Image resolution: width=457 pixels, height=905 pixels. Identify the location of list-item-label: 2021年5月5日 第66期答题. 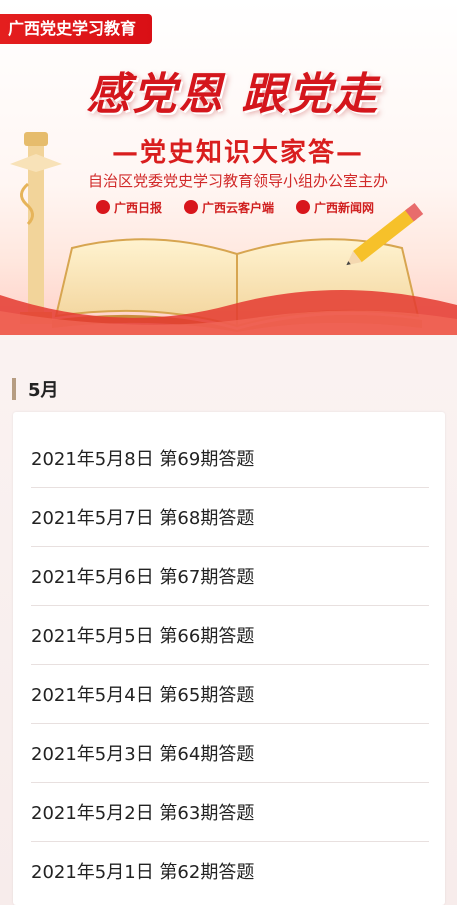
(143, 636).